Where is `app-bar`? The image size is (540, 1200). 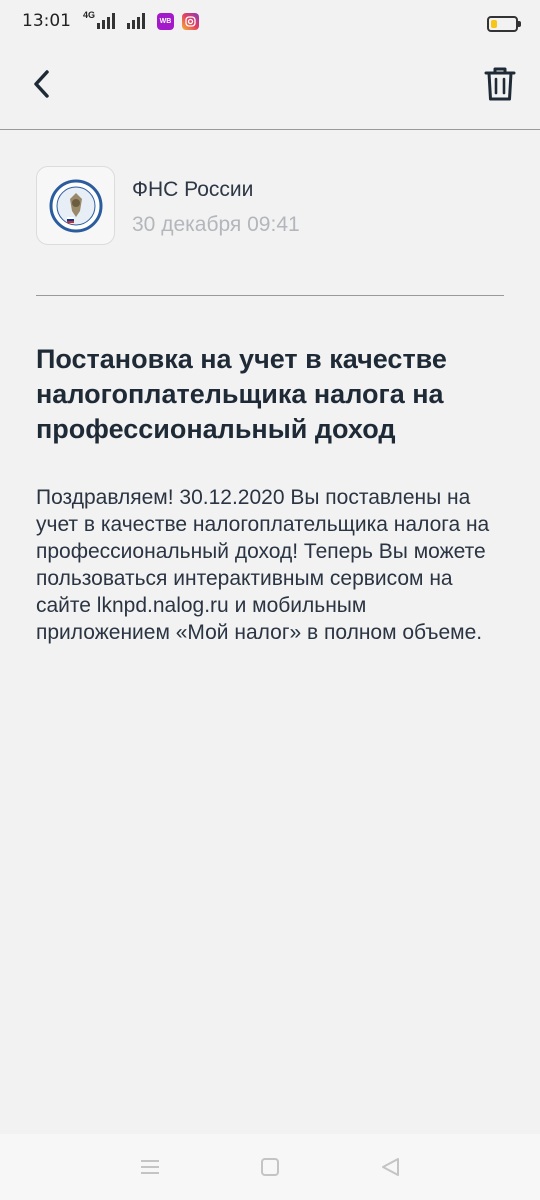
app-bar is located at coordinates (270, 86).